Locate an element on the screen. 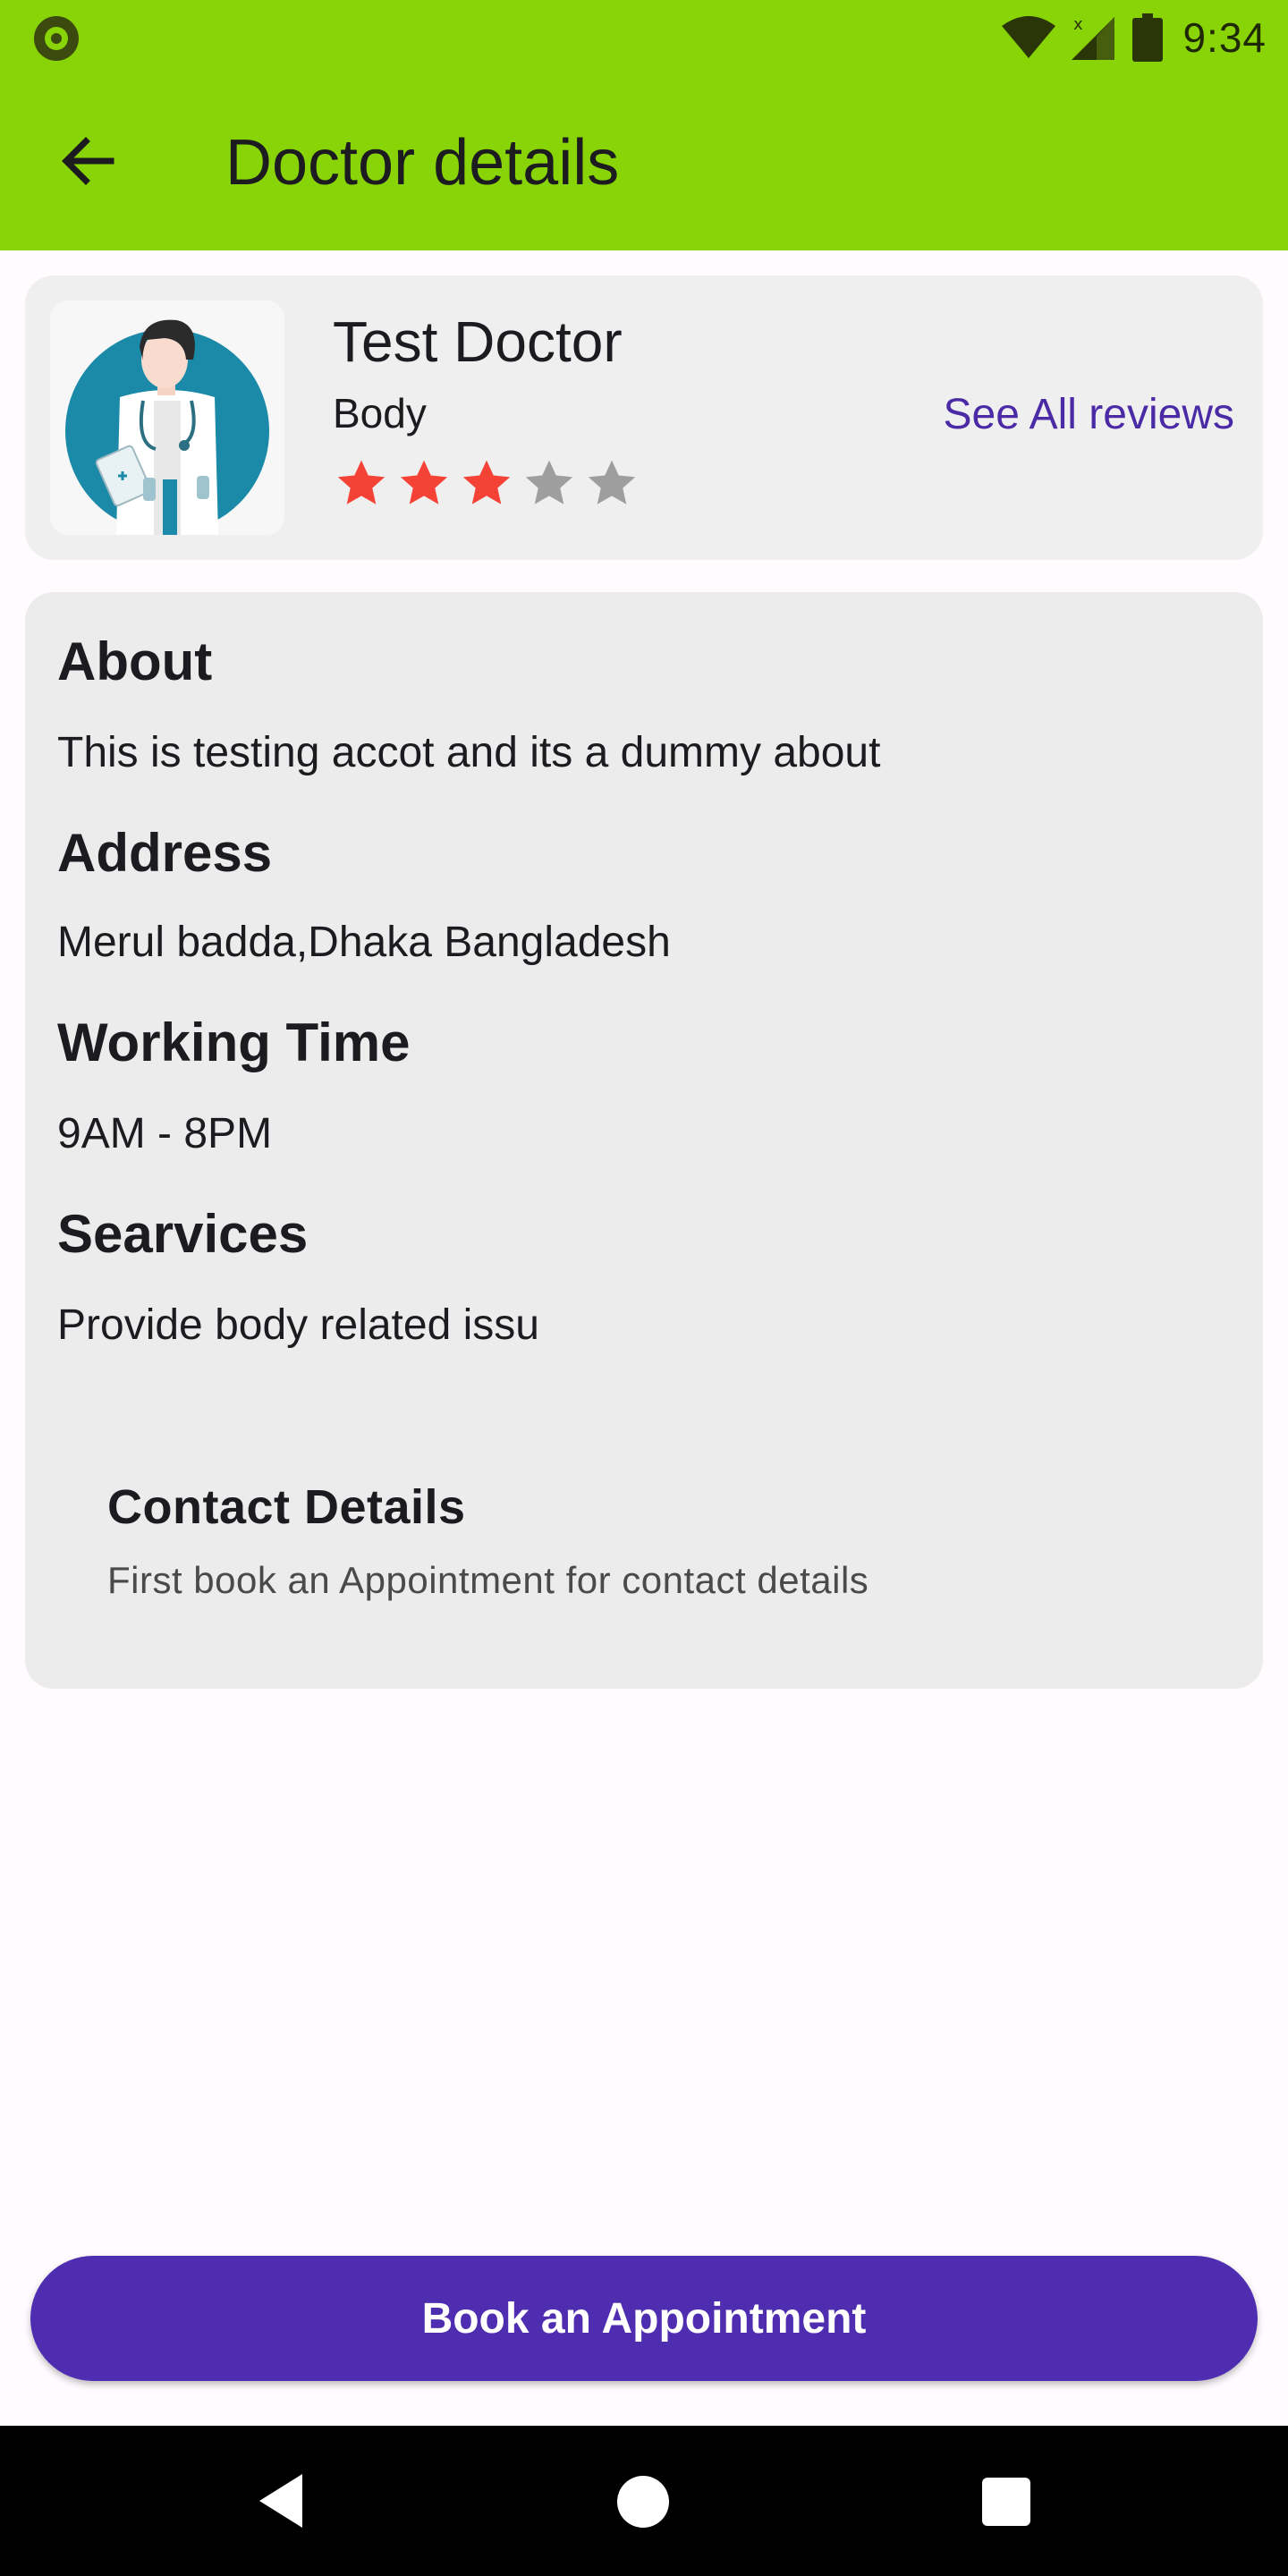 The height and width of the screenshot is (2576, 1288). status-icons: x 9:34 is located at coordinates (1133, 37).